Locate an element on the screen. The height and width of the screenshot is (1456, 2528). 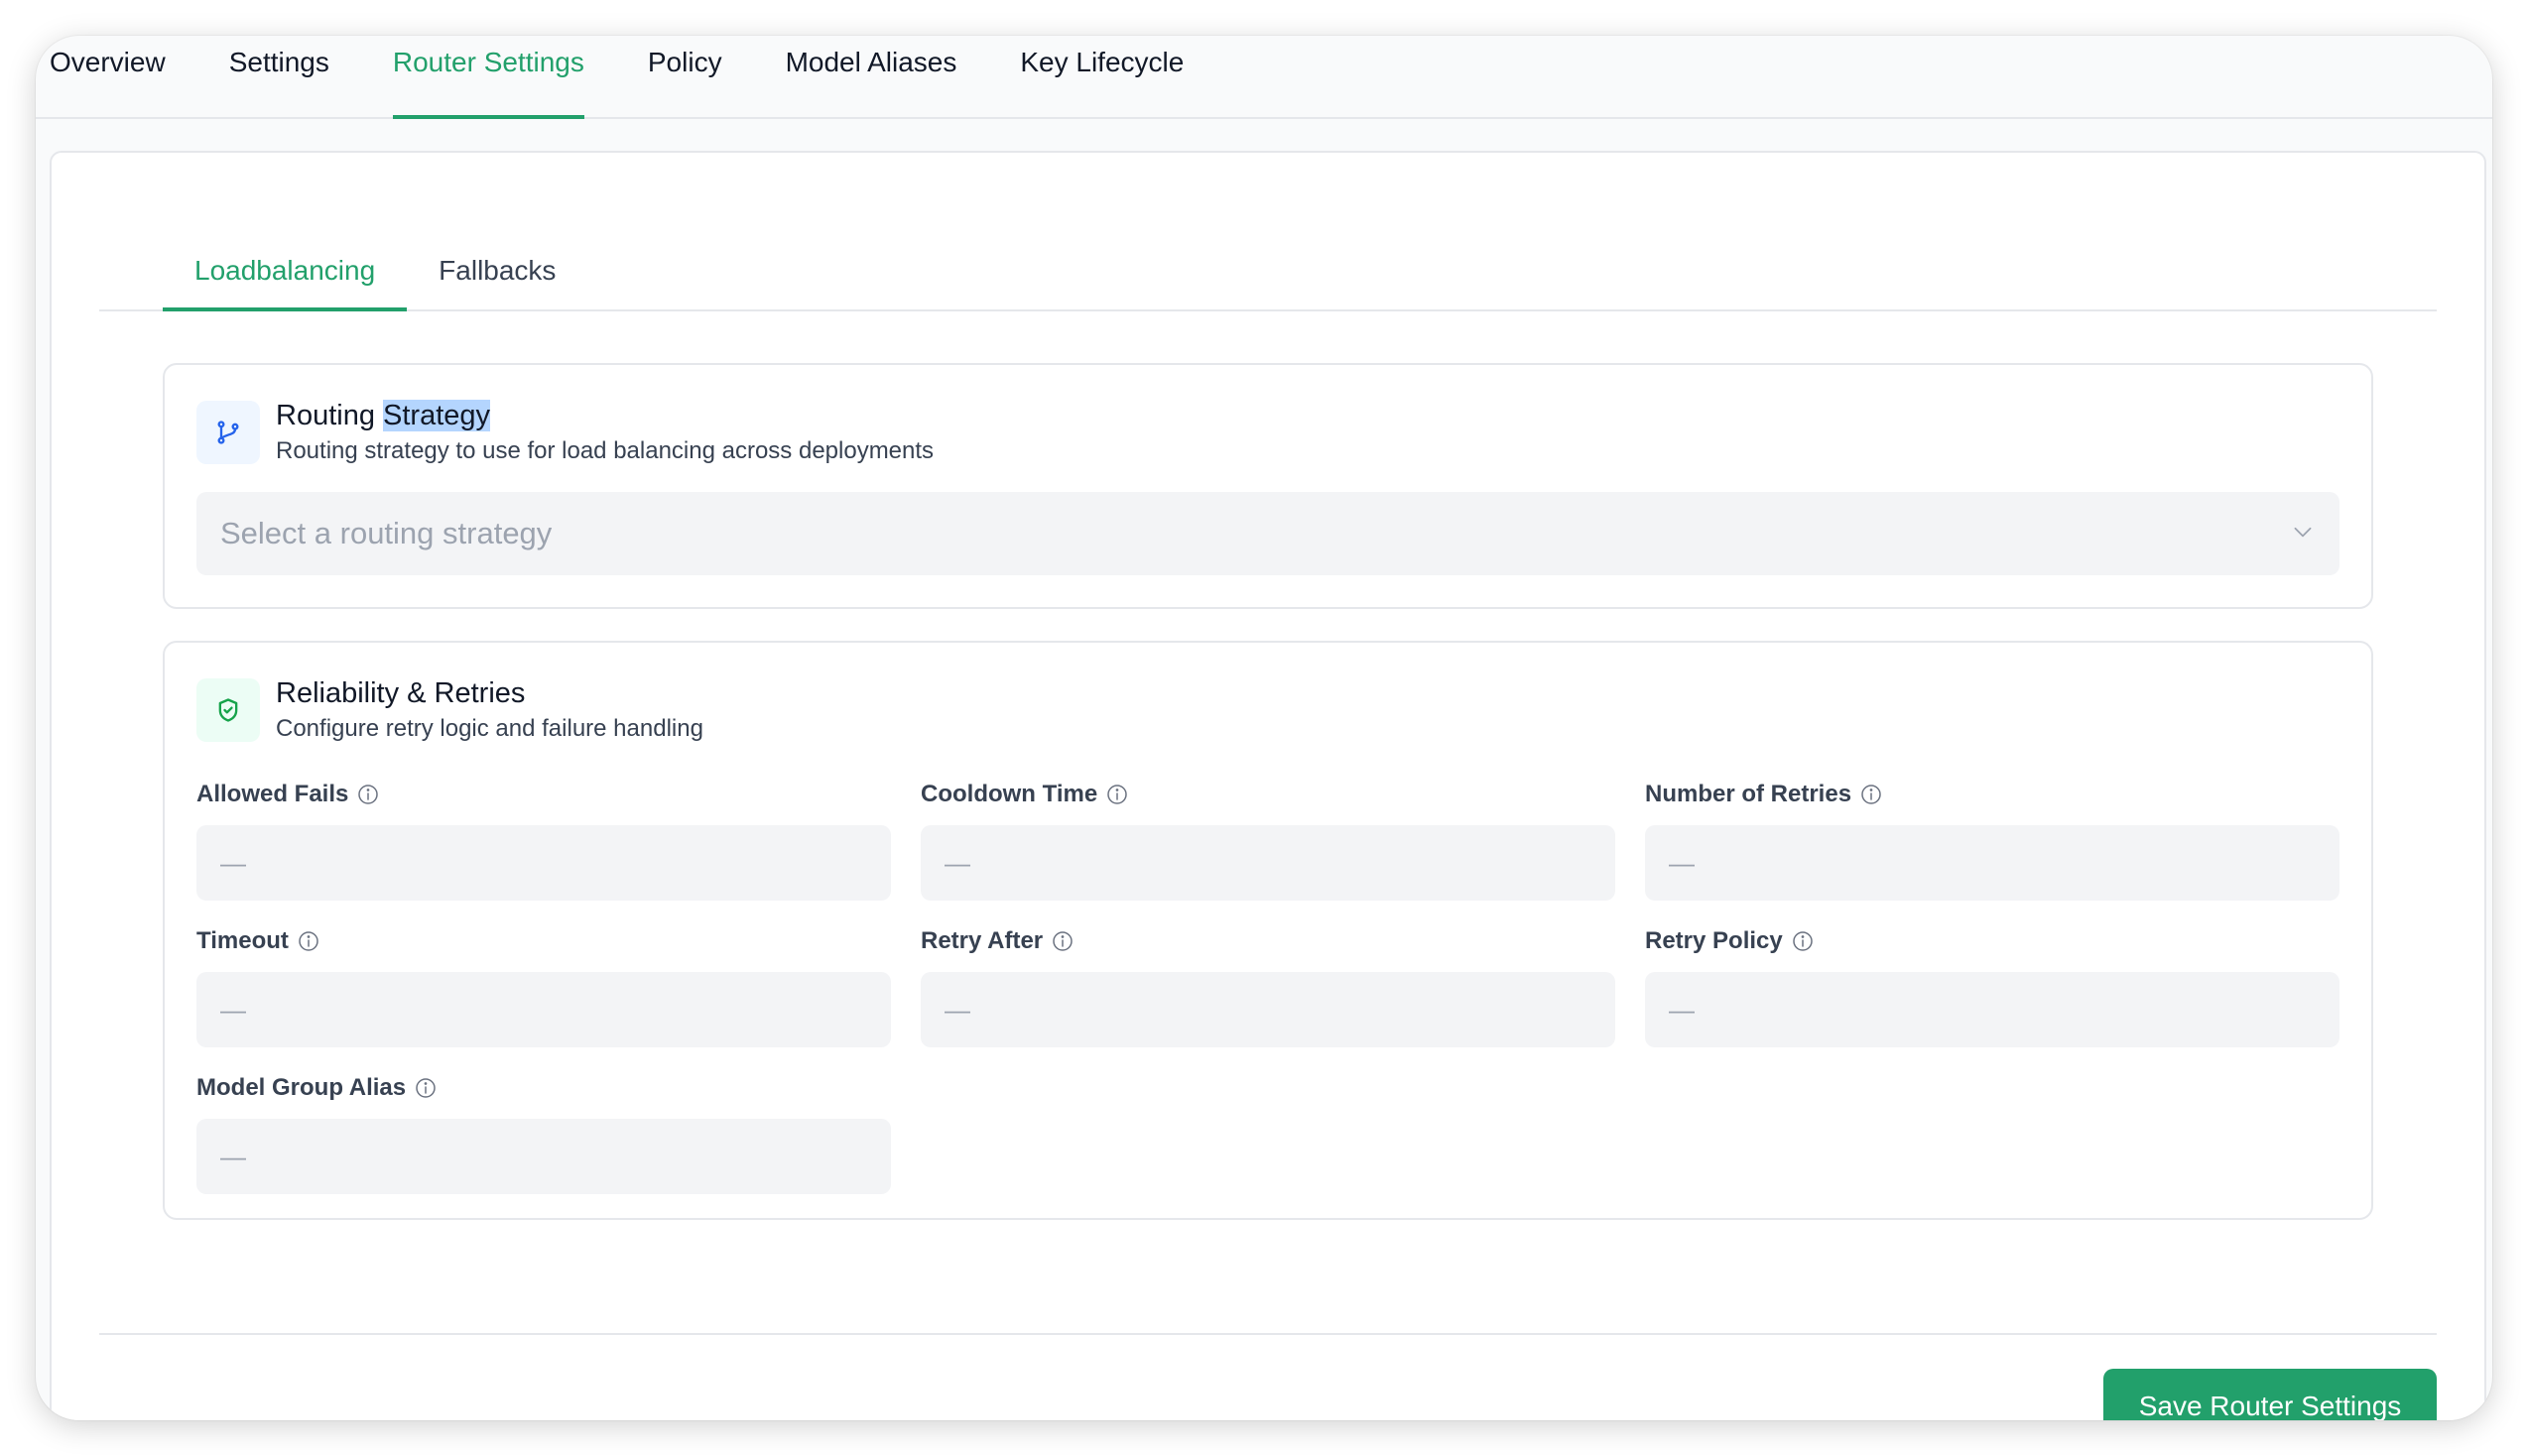
tab-router-settings: Router Settings is located at coordinates (488, 77).